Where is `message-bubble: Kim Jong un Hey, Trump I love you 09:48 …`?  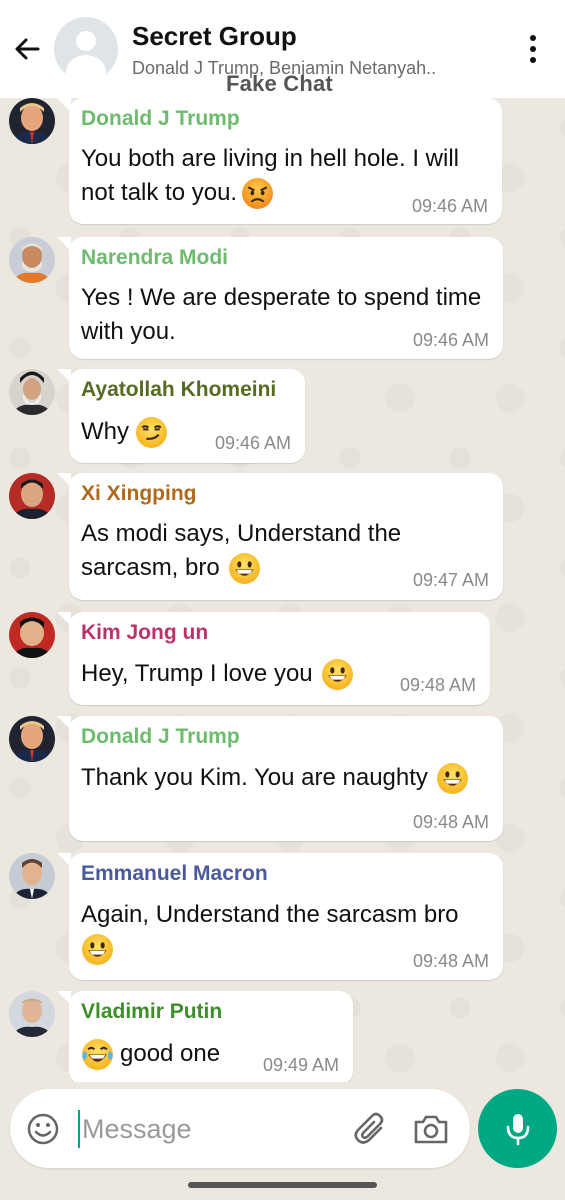
message-bubble: Kim Jong un Hey, Trump I love you 09:48 … is located at coordinates (273, 658).